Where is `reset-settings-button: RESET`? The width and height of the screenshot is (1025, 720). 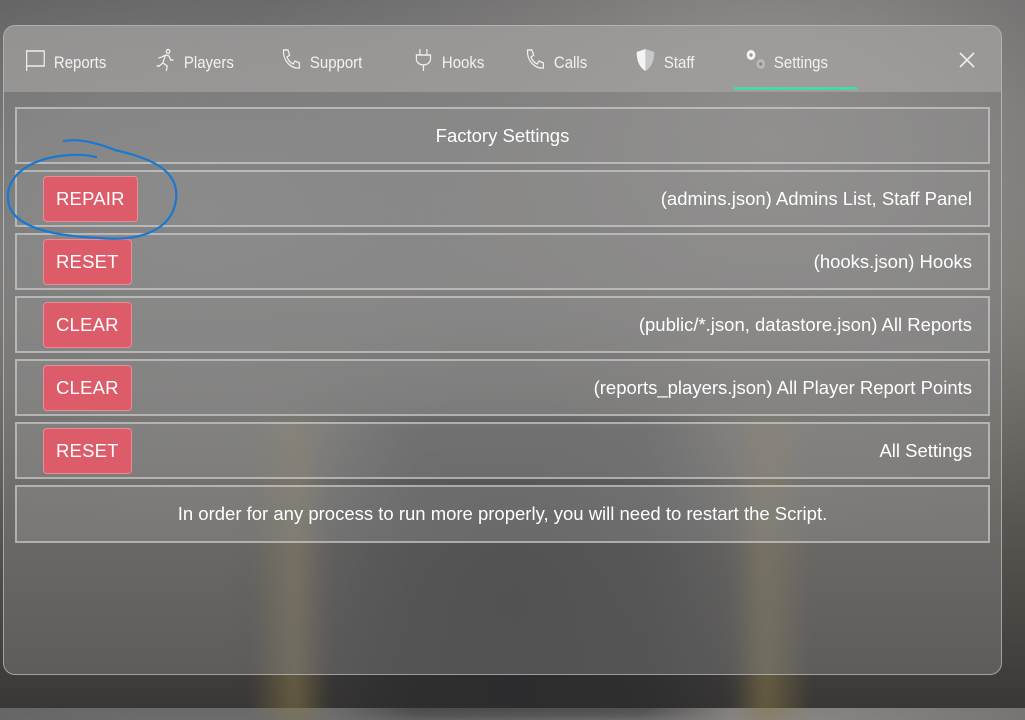
reset-settings-button: RESET is located at coordinates (87, 450).